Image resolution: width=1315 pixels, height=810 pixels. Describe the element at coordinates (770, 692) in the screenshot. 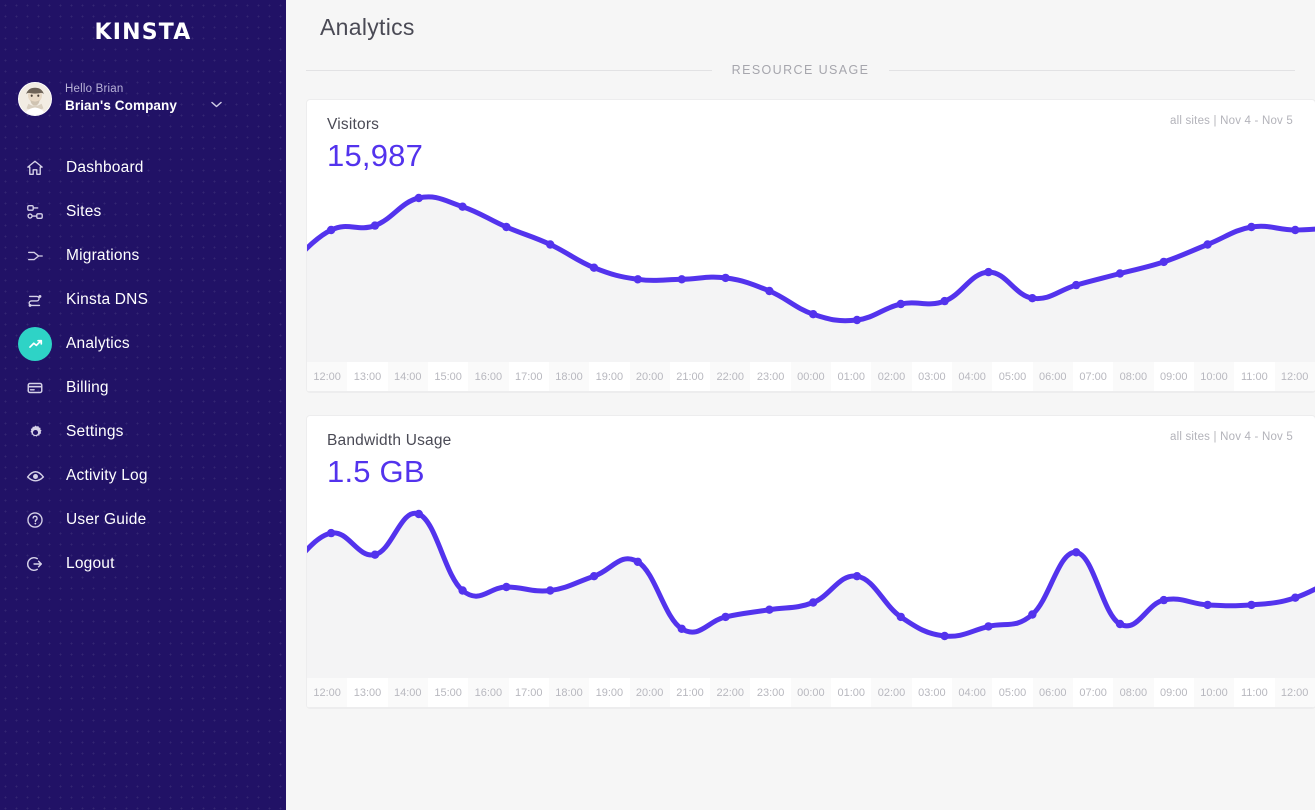

I see `axis-tick: 23:00` at that location.